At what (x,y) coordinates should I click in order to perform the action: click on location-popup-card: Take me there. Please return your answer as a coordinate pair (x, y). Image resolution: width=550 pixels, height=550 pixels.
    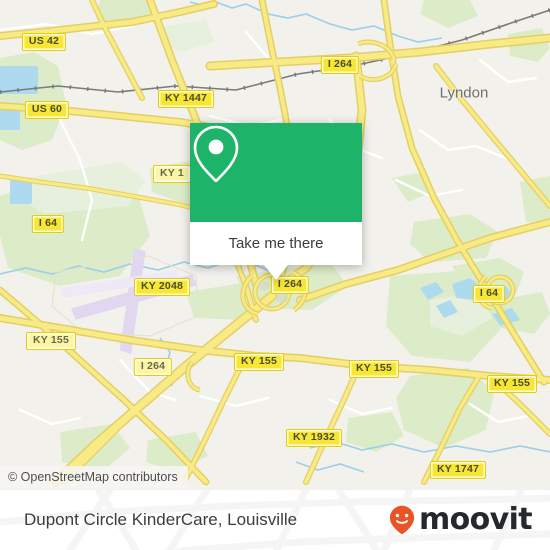
    Looking at the image, I should click on (276, 201).